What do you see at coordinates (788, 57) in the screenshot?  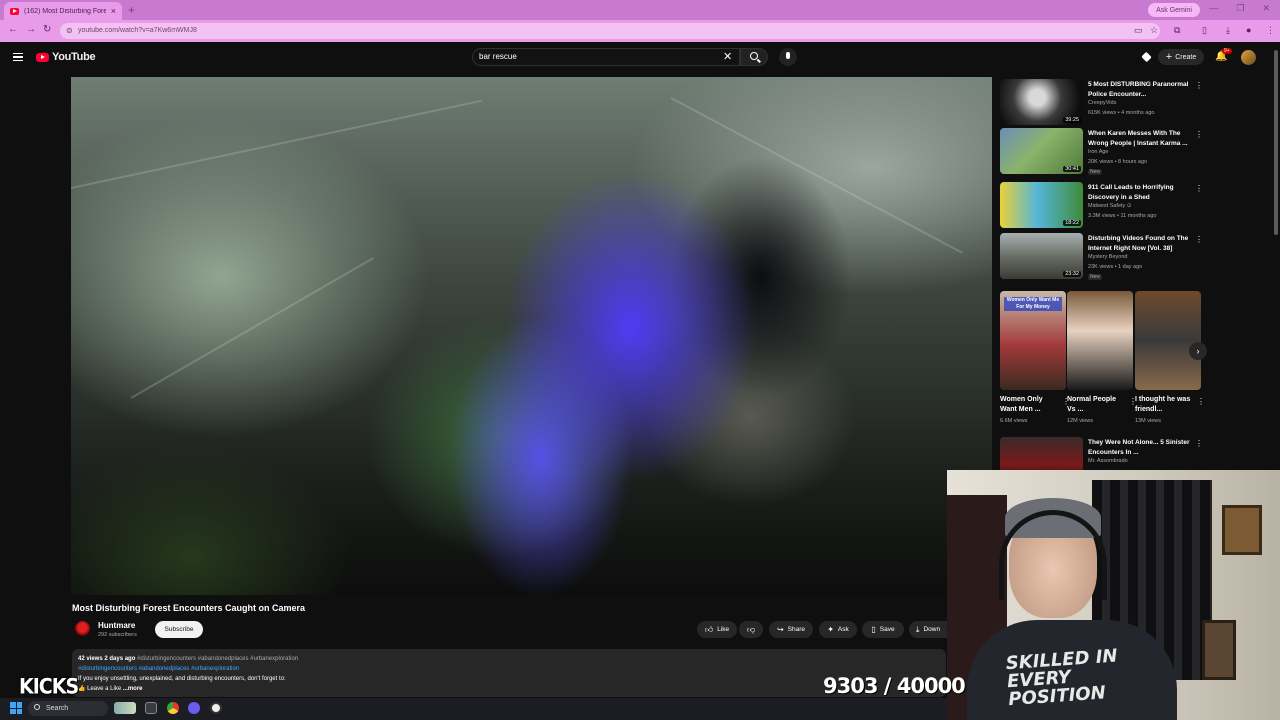 I see `voice-search-mic-icon` at bounding box center [788, 57].